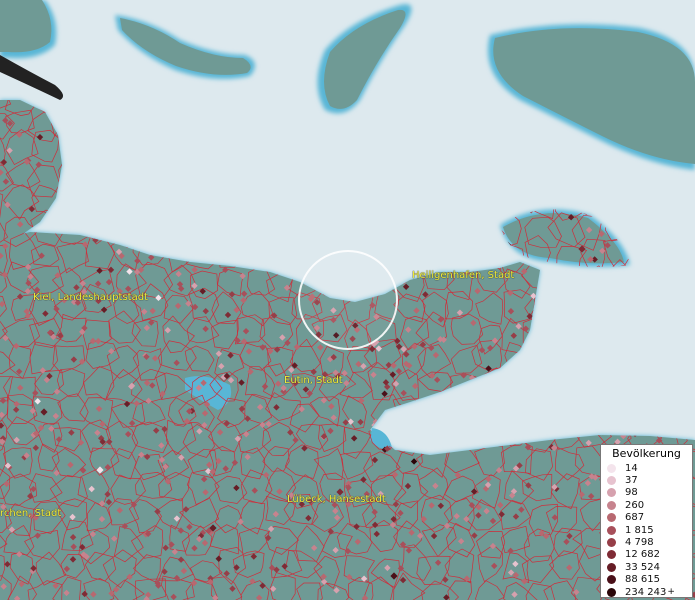 The width and height of the screenshot is (695, 600). What do you see at coordinates (641, 468) in the screenshot?
I see `legend-item: 14` at bounding box center [641, 468].